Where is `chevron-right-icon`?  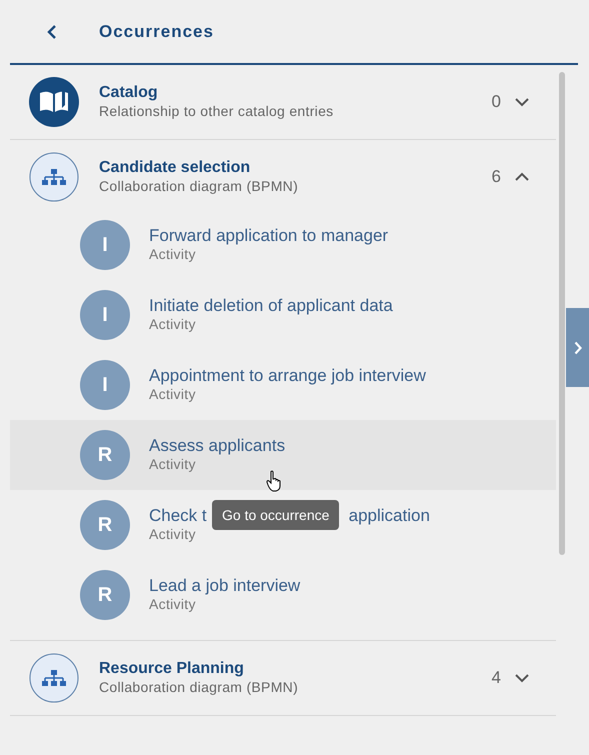 chevron-right-icon is located at coordinates (578, 347).